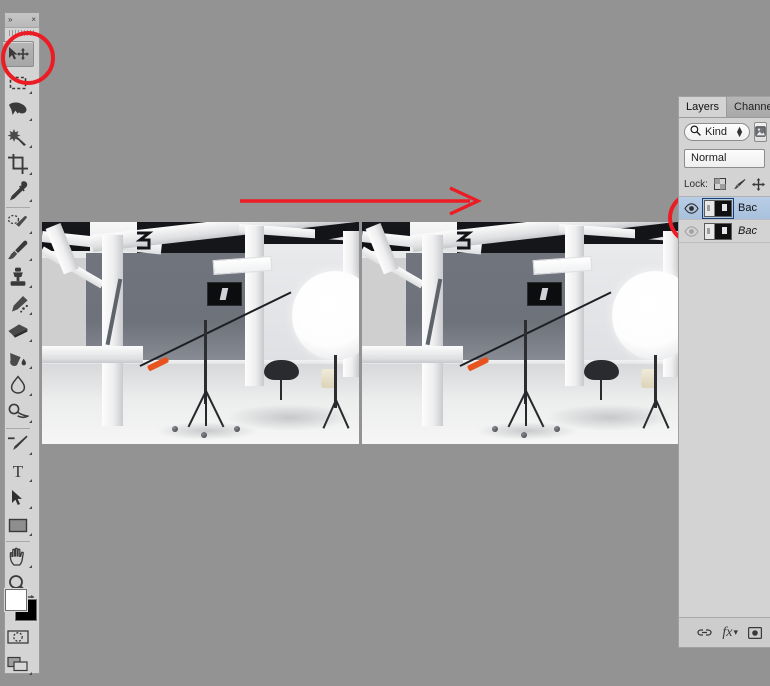 The height and width of the screenshot is (686, 770). Describe the element at coordinates (18, 110) in the screenshot. I see `lasso-tool` at that location.